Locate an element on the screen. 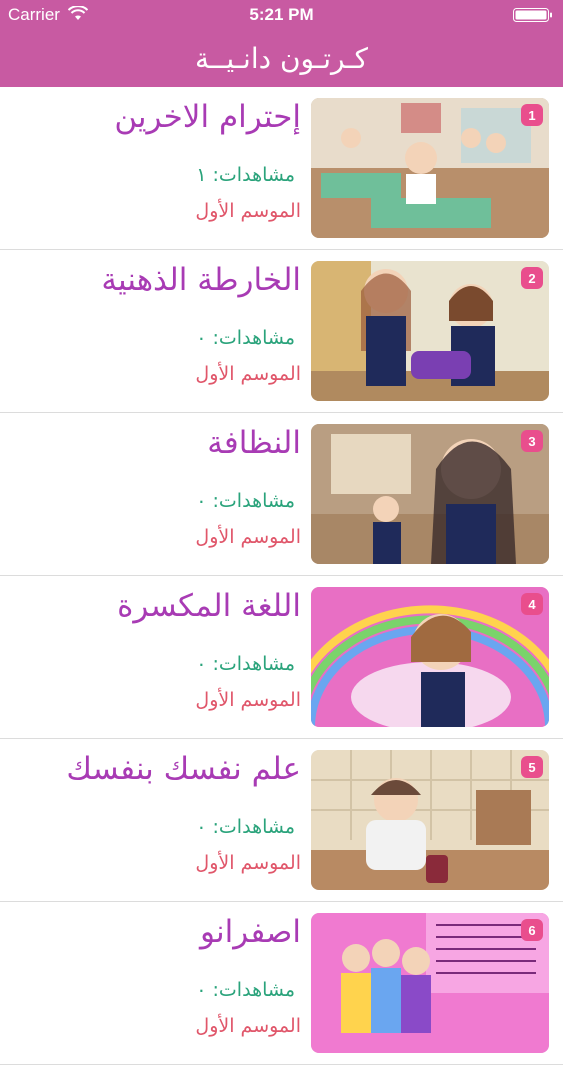 This screenshot has width=563, height=1065. status-bar: Carrier 5:21 PM is located at coordinates (281, 15).